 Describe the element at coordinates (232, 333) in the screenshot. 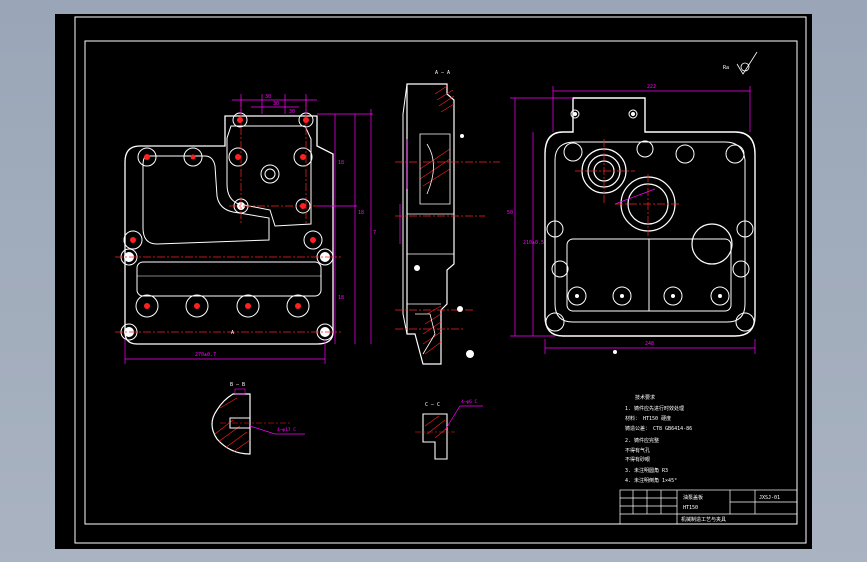

I see `left-view-datum: A` at that location.